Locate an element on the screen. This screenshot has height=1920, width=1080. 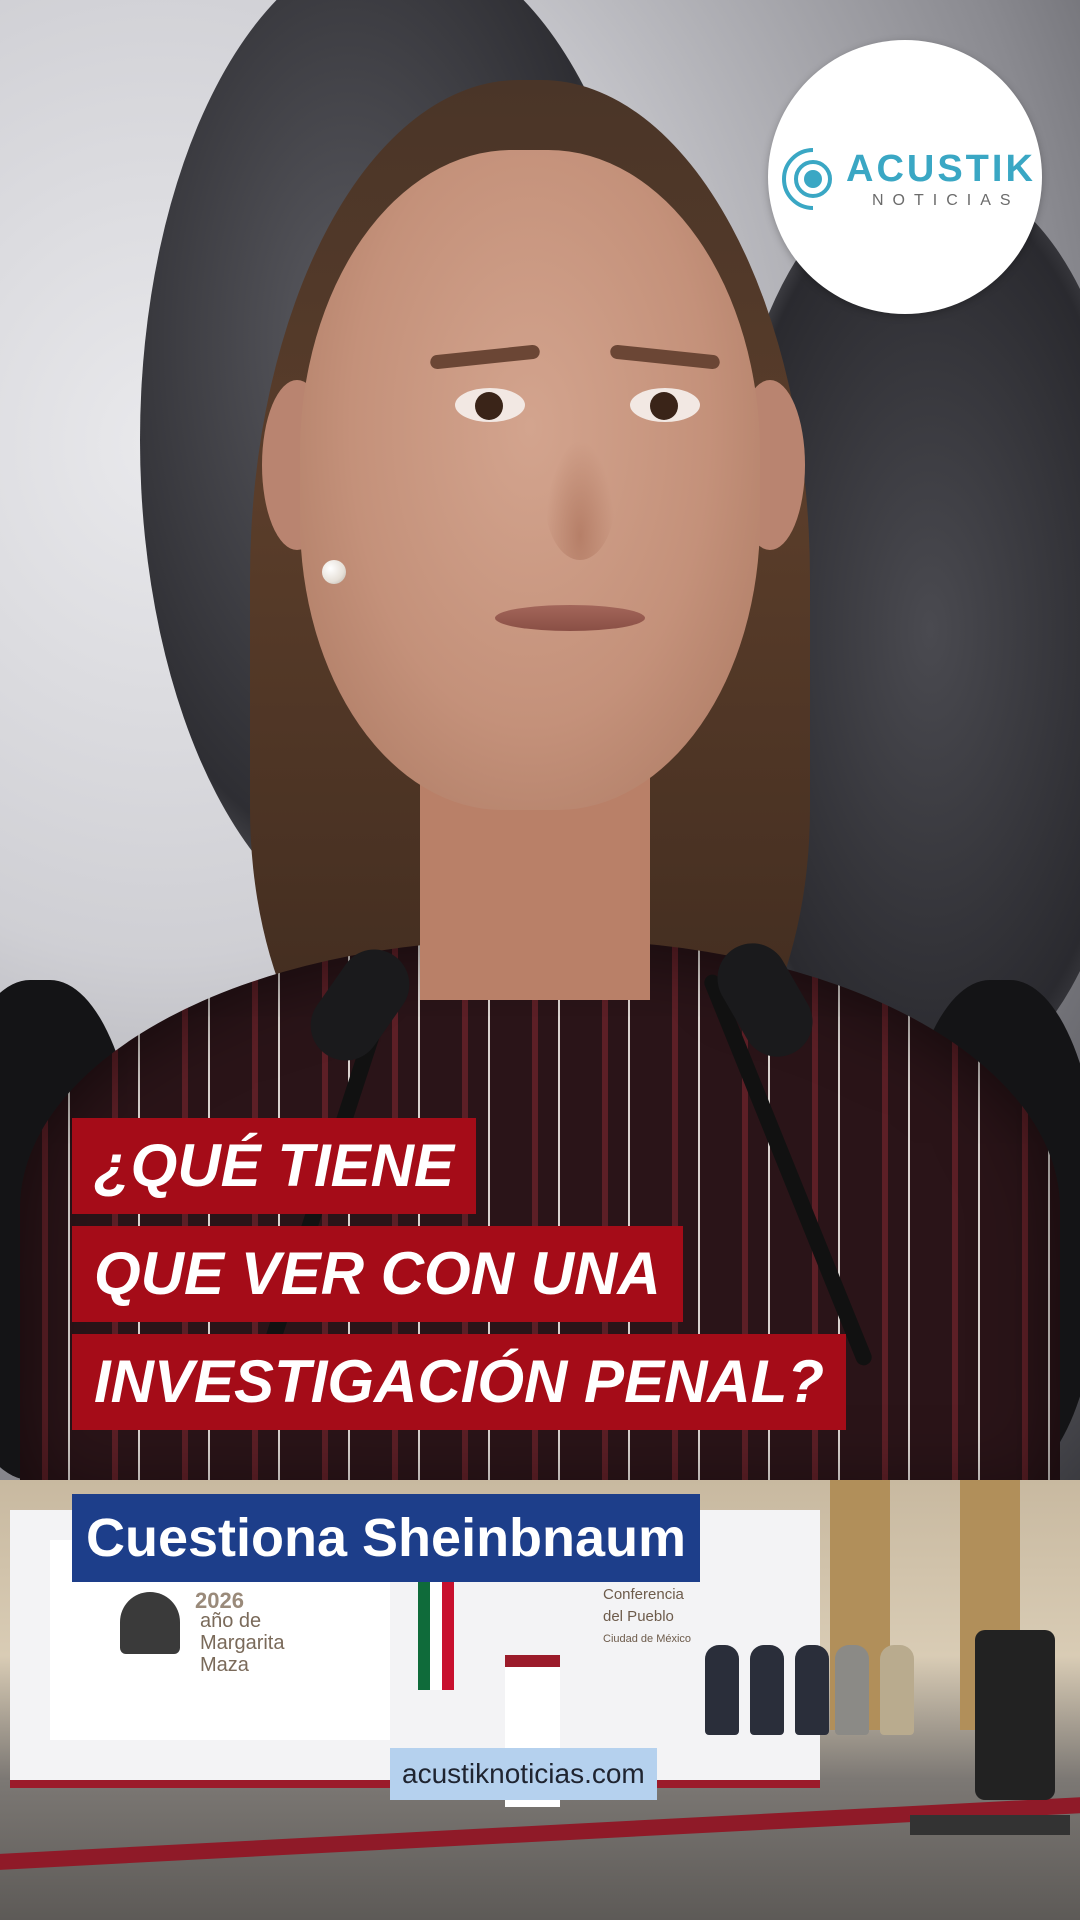
acustik-logo: ACUSTIK NOTICIAS is located at coordinates (905, 177).